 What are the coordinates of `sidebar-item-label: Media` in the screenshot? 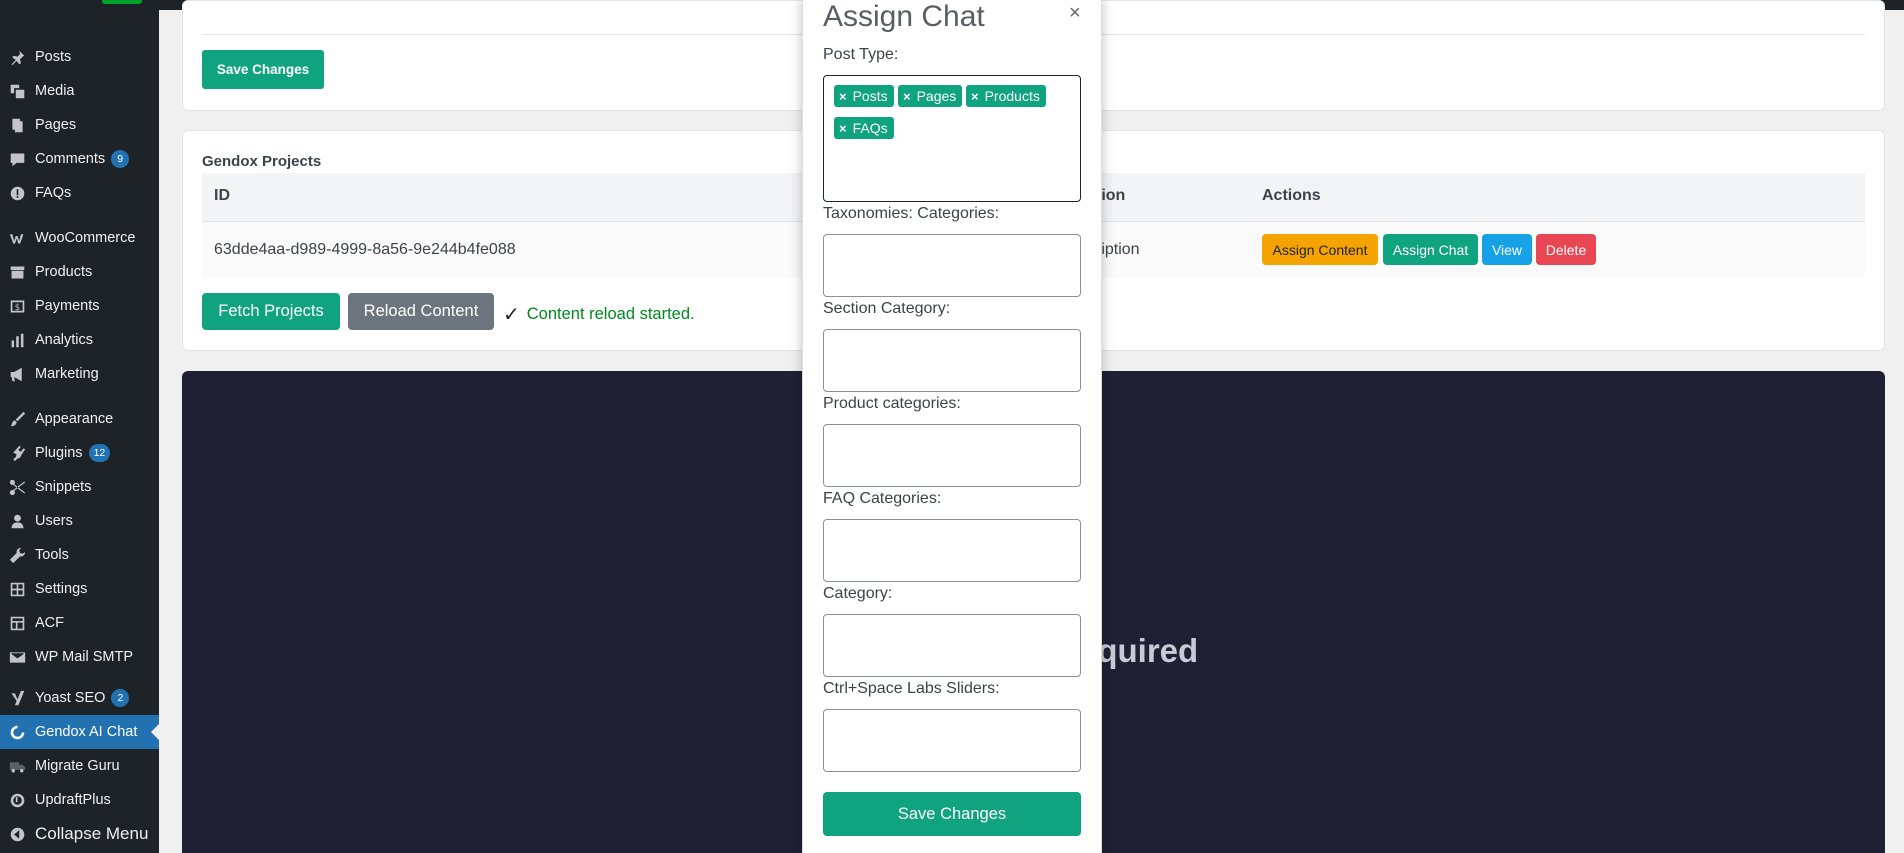 It's located at (55, 91).